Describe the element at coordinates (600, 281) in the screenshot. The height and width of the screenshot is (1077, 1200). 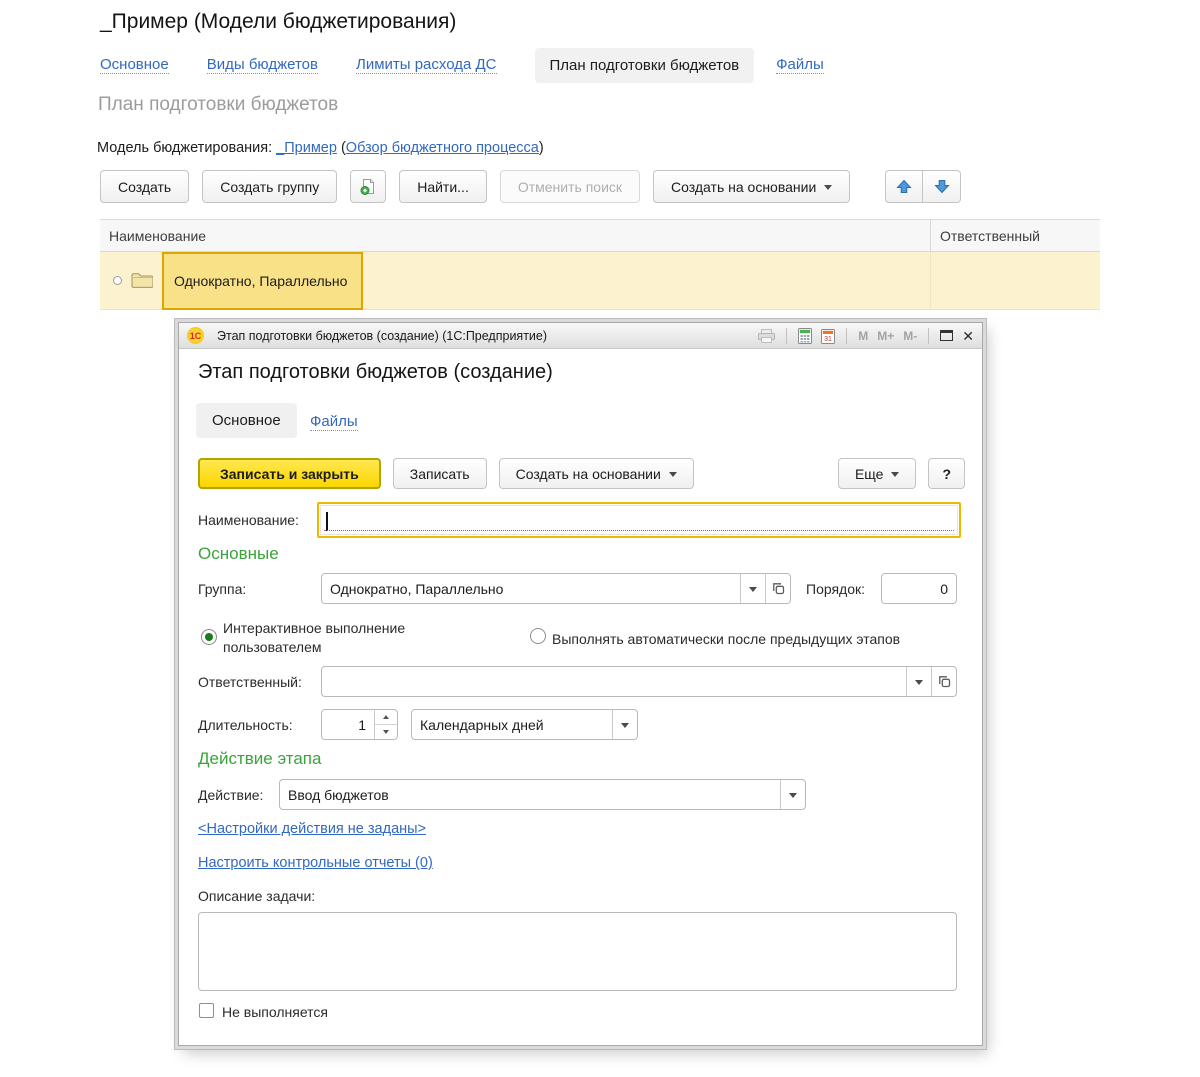
I see `table-row: Однократно, Параллельно` at that location.